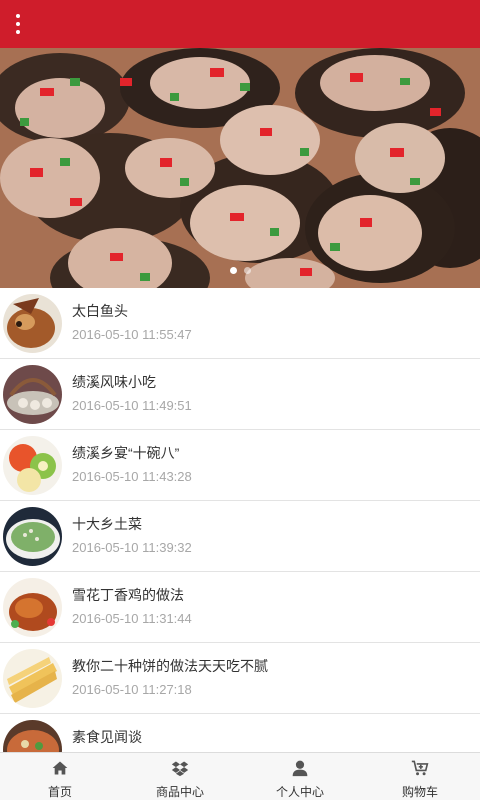  I want to click on article-date: 2016-05-10 11:49:51, so click(132, 405).